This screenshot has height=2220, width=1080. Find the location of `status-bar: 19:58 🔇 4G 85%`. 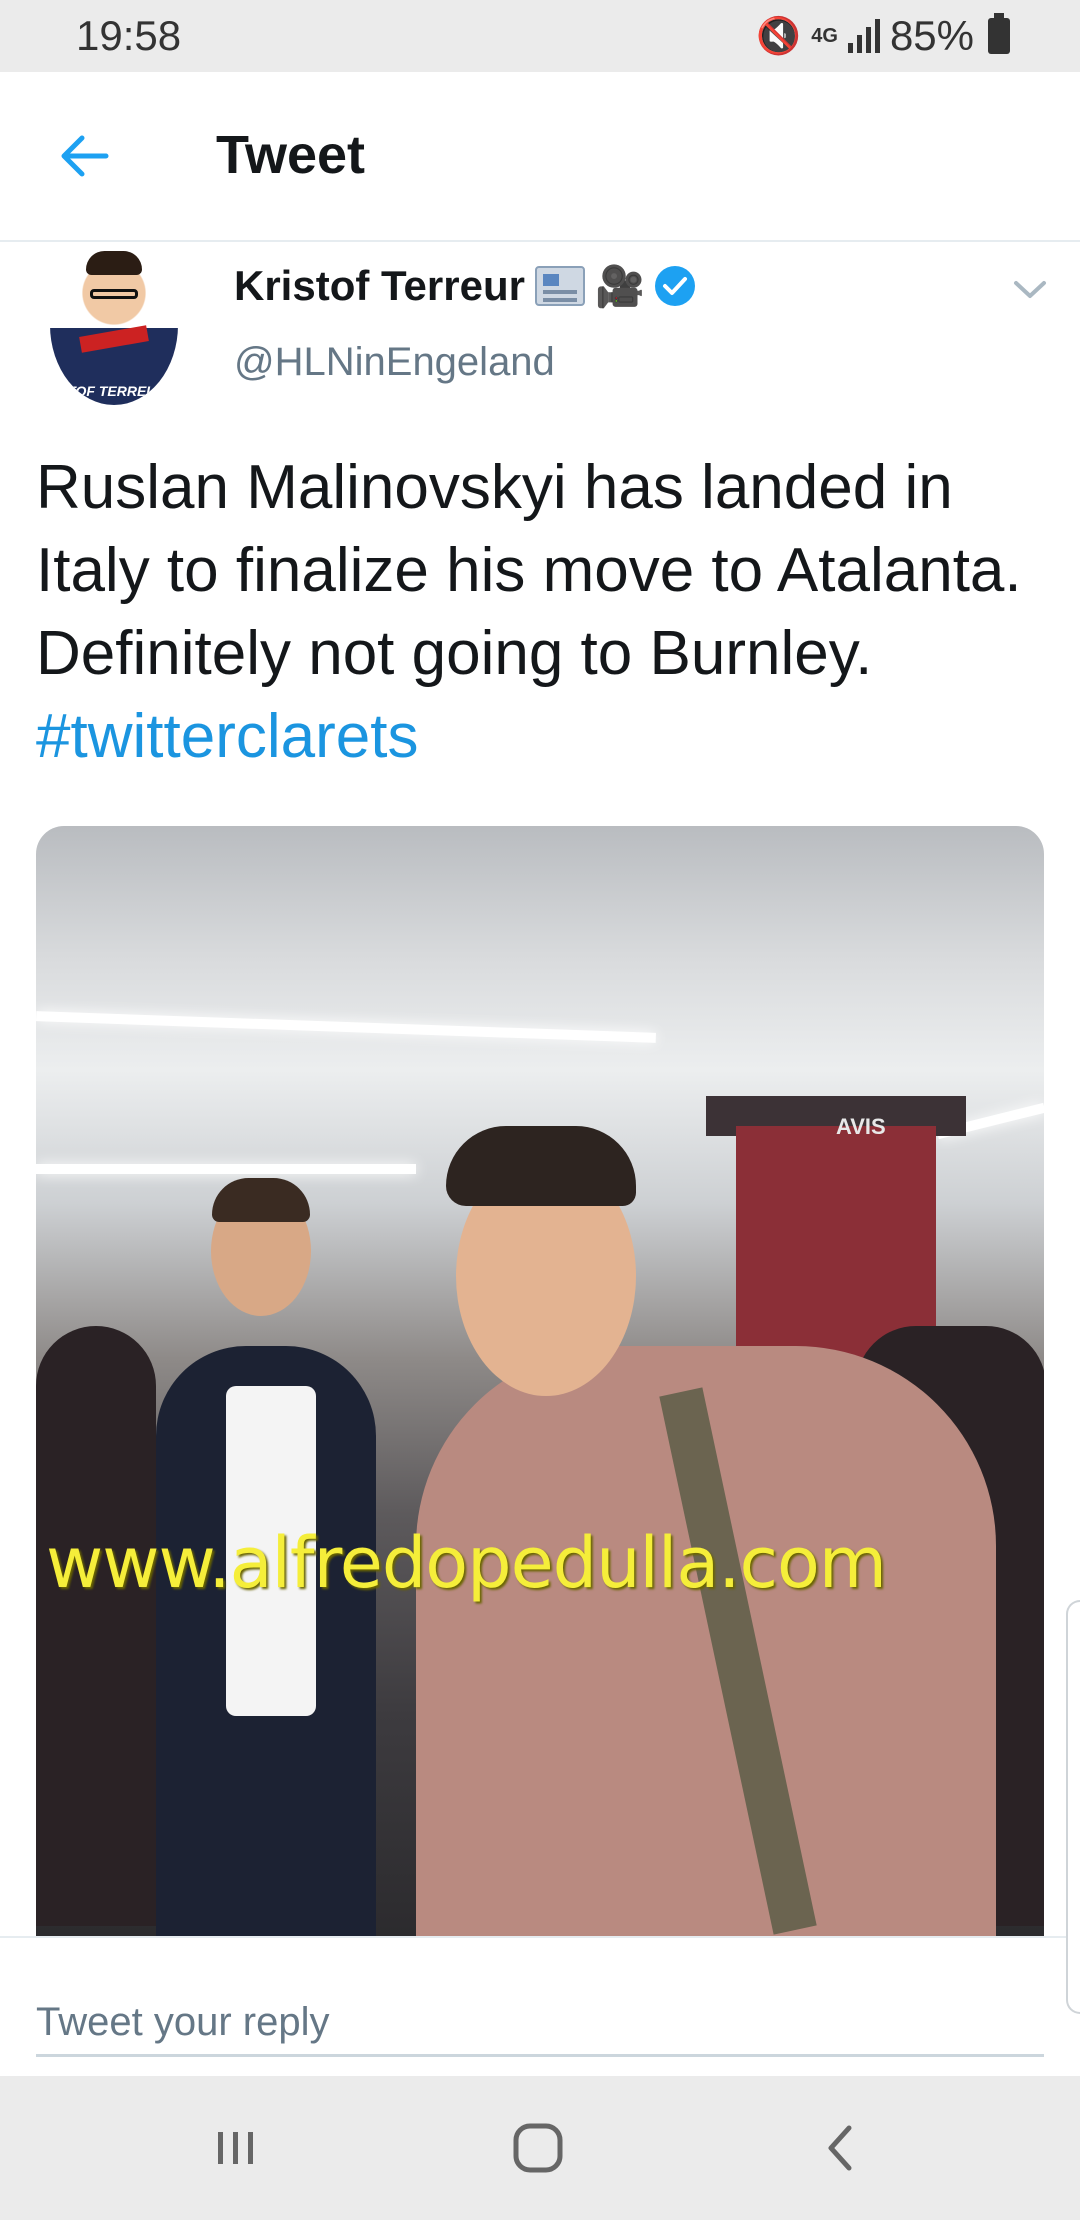

status-bar: 19:58 🔇 4G 85% is located at coordinates (540, 36).